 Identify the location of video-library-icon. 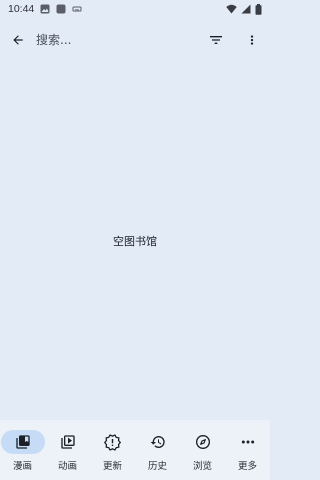
(67, 442).